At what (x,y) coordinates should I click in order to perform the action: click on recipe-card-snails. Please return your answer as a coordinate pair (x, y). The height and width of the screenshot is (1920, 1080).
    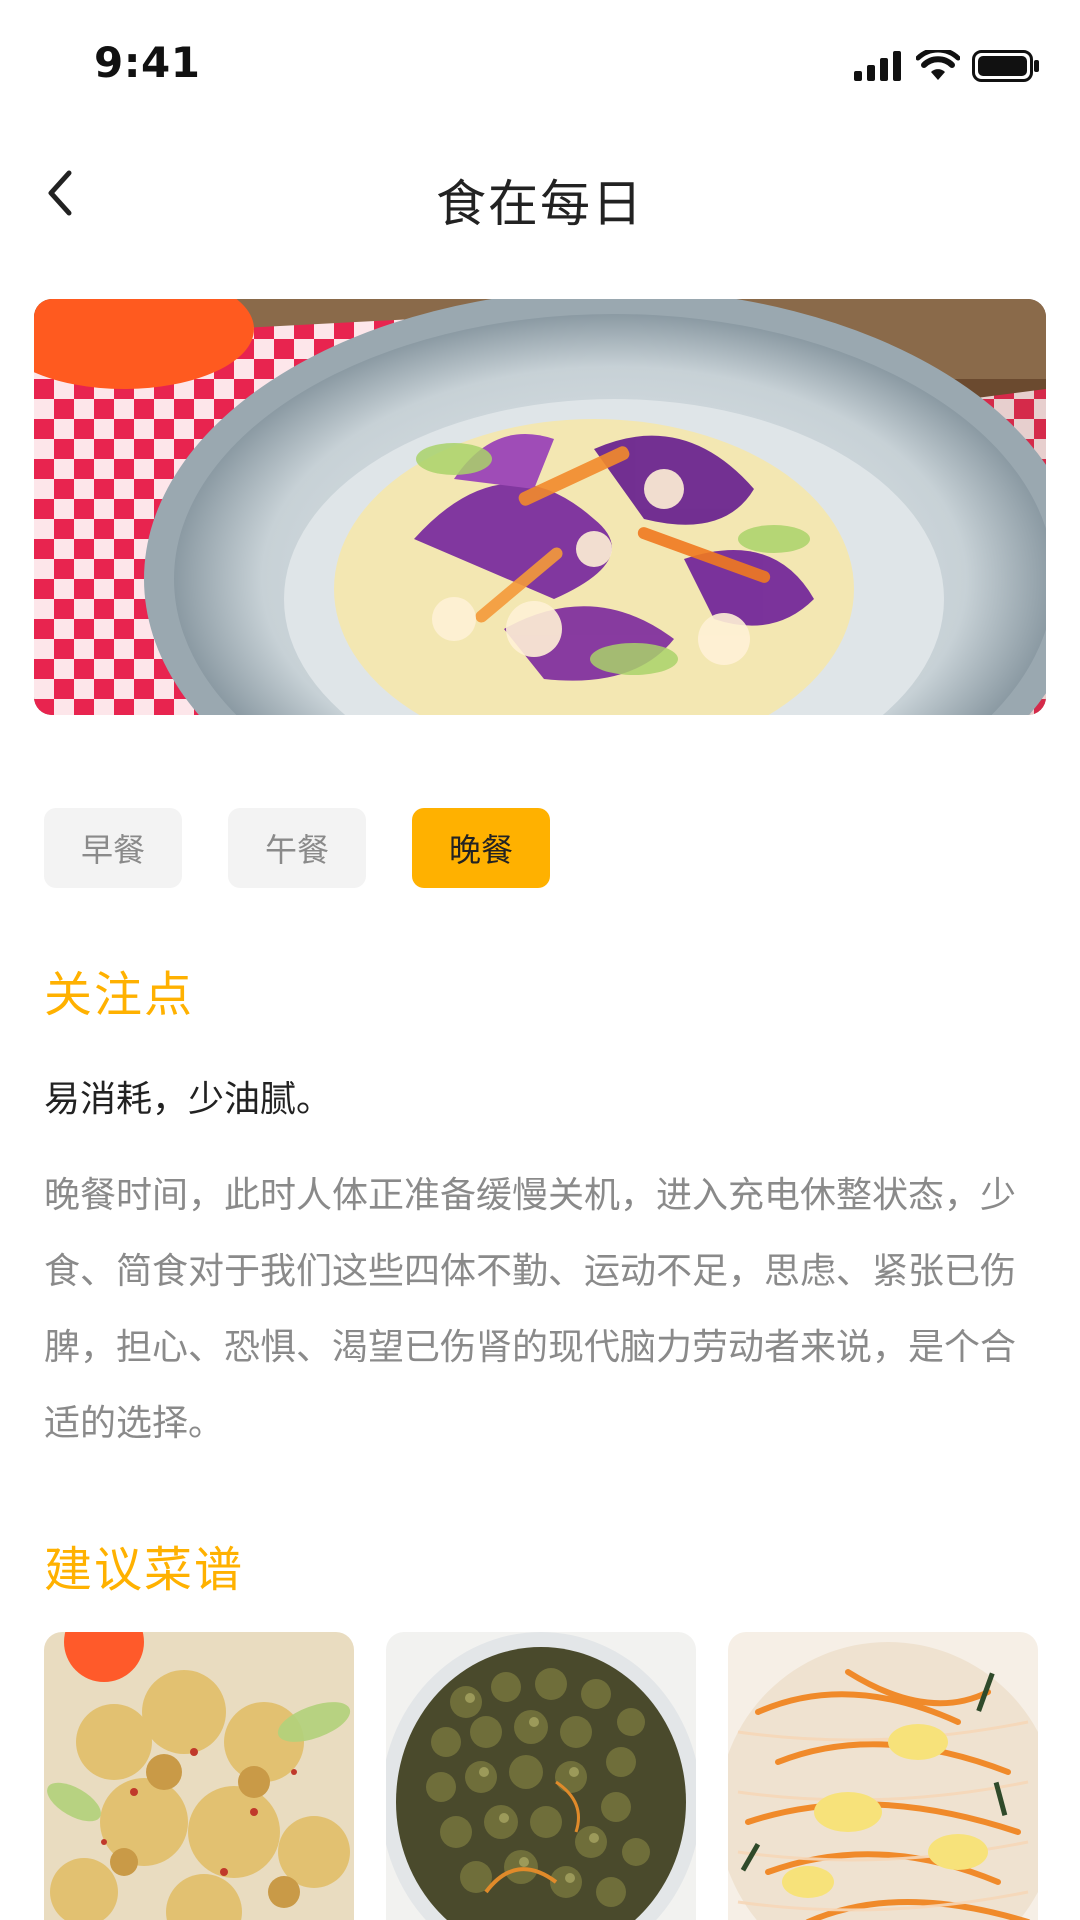
    Looking at the image, I should click on (541, 1776).